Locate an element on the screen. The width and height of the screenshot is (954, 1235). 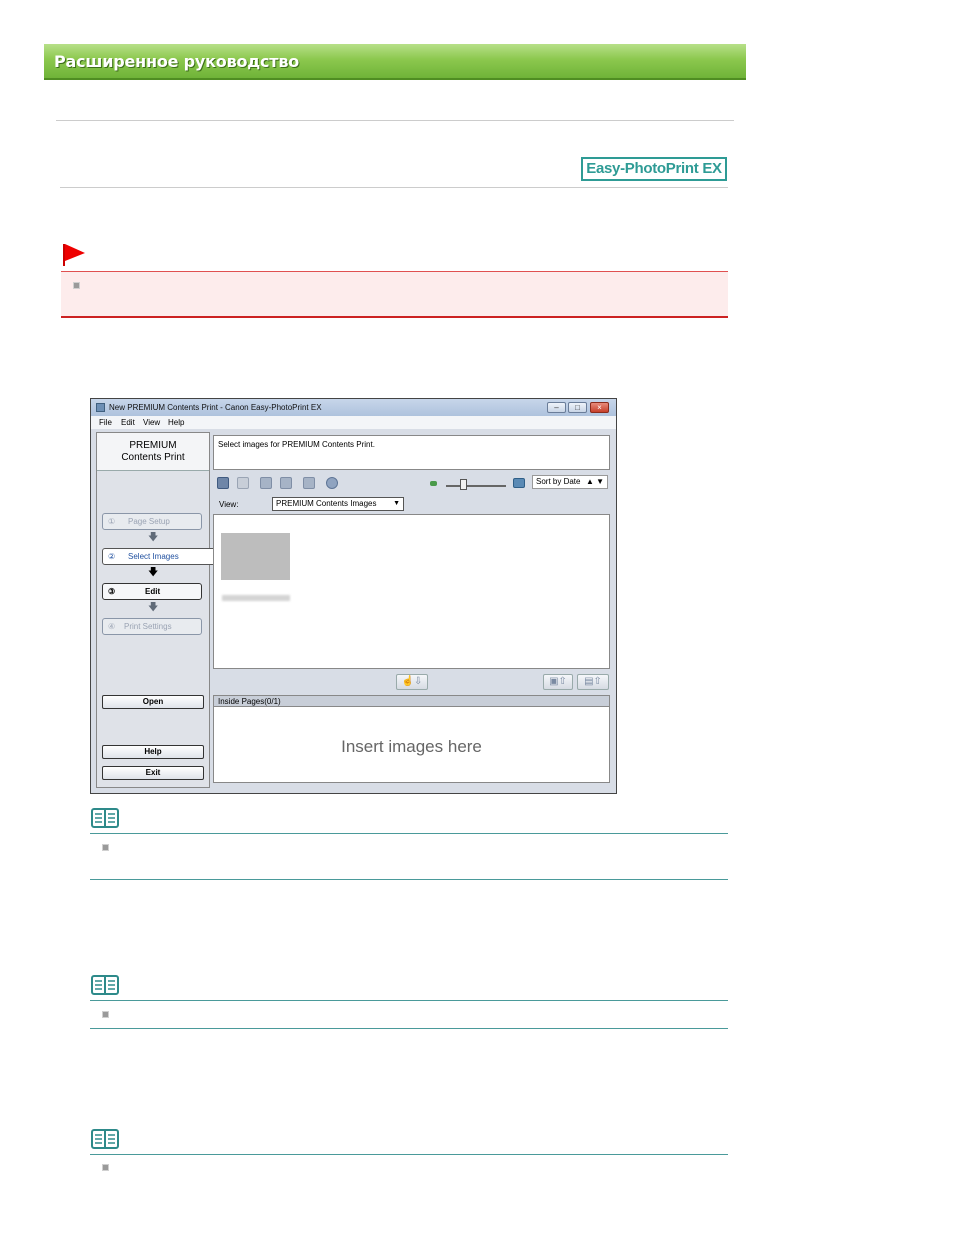
close-button: × is located at coordinates (599, 407).